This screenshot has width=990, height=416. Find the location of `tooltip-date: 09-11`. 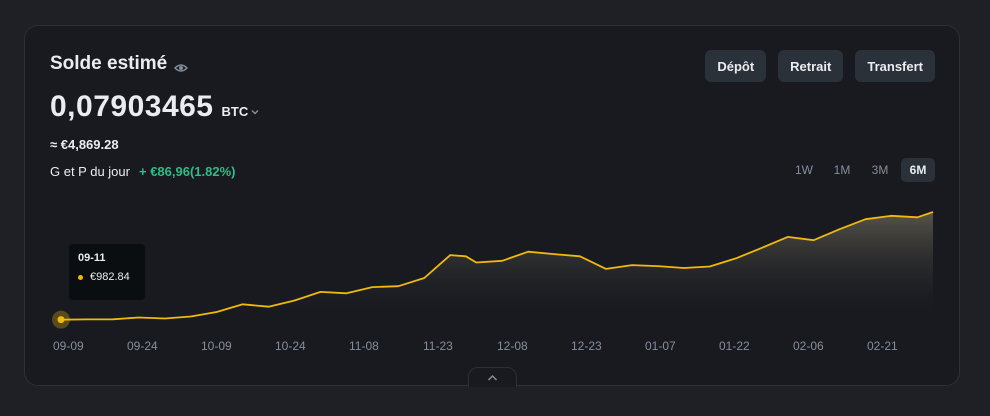

tooltip-date: 09-11 is located at coordinates (92, 258).